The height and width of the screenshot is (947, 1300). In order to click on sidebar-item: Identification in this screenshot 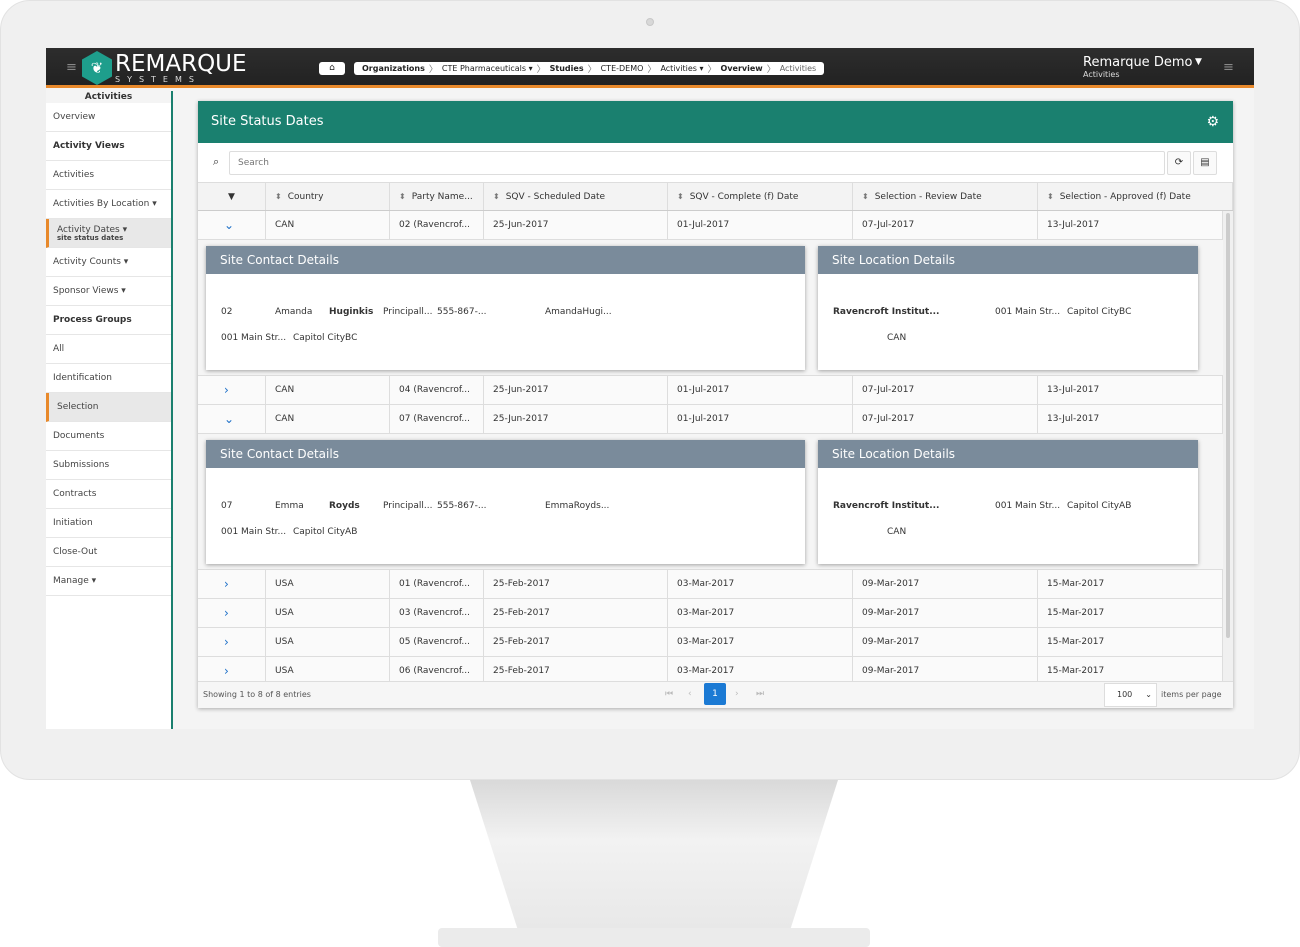, I will do `click(108, 378)`.